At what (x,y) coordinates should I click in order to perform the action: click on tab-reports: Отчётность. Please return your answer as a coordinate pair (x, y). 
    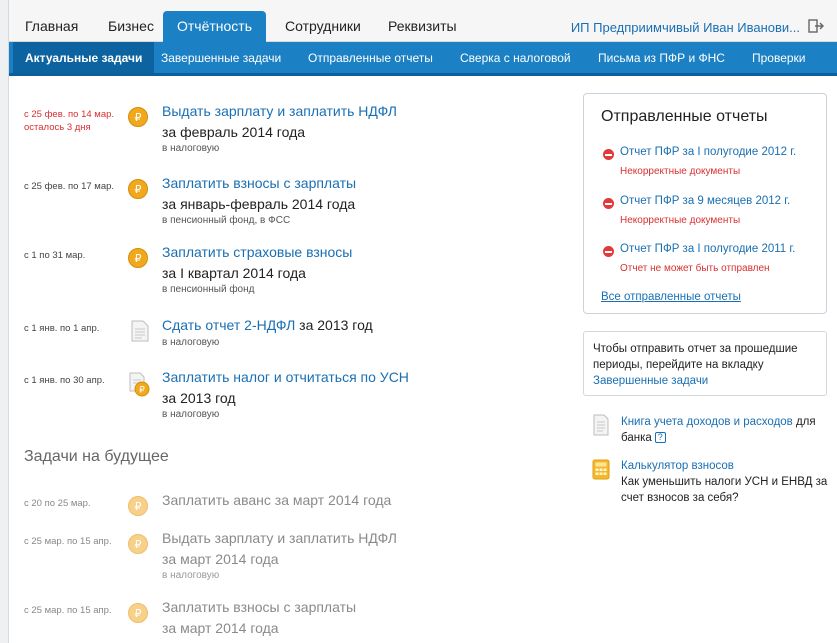
    Looking at the image, I should click on (215, 26).